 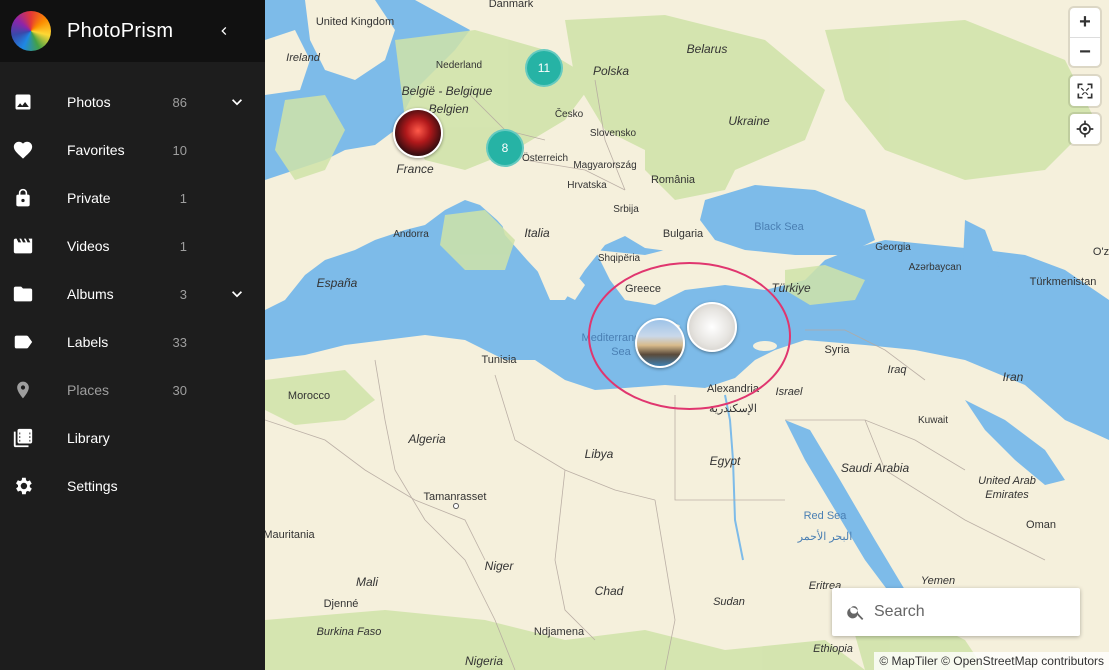 I want to click on label-icon, so click(x=23, y=342).